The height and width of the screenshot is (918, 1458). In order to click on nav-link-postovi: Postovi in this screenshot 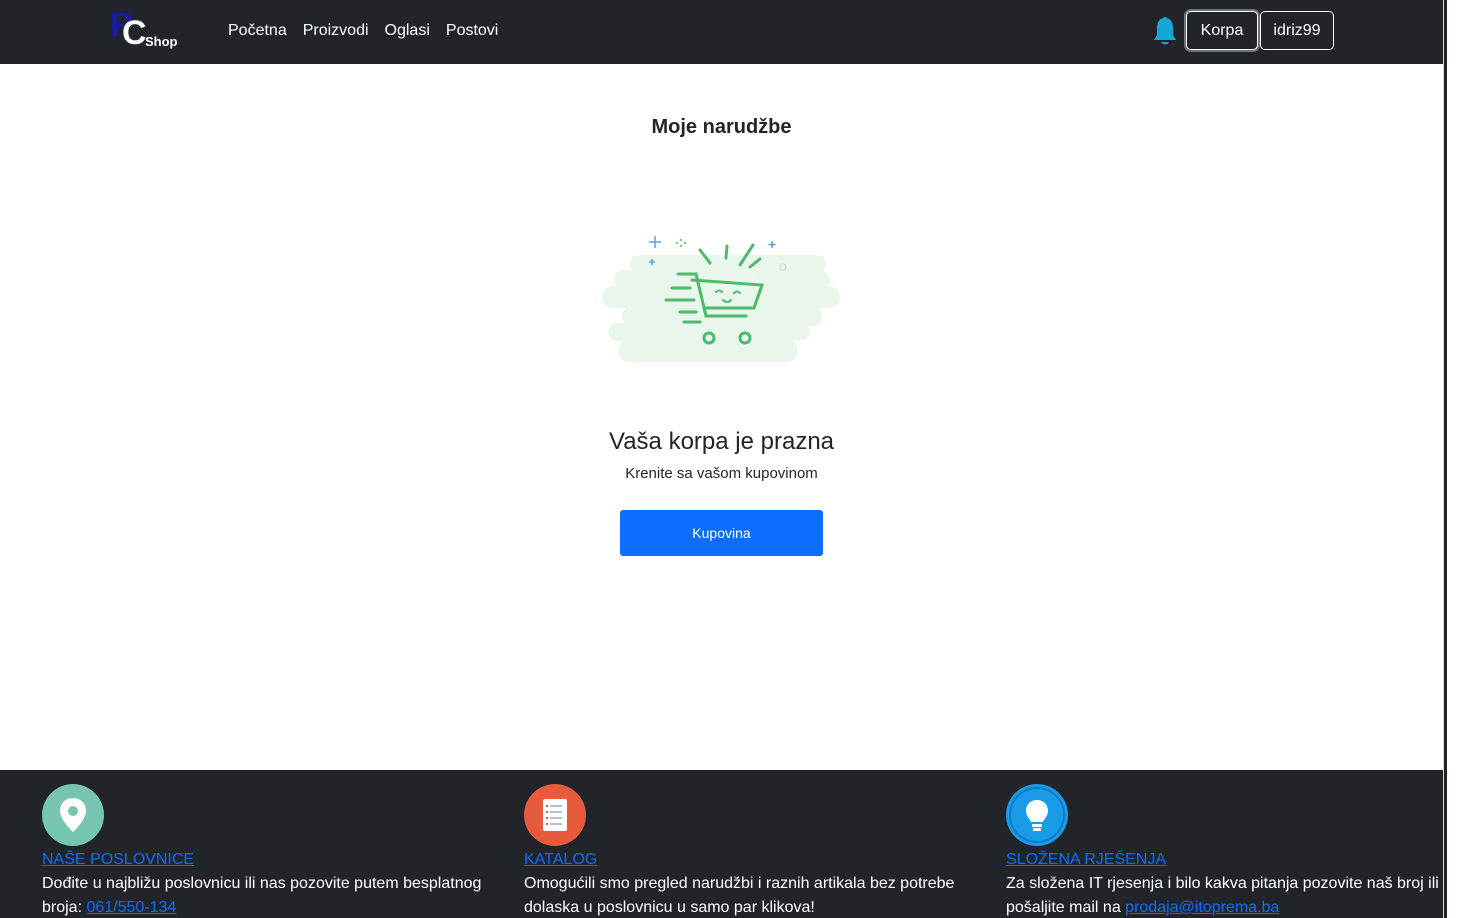, I will do `click(472, 31)`.